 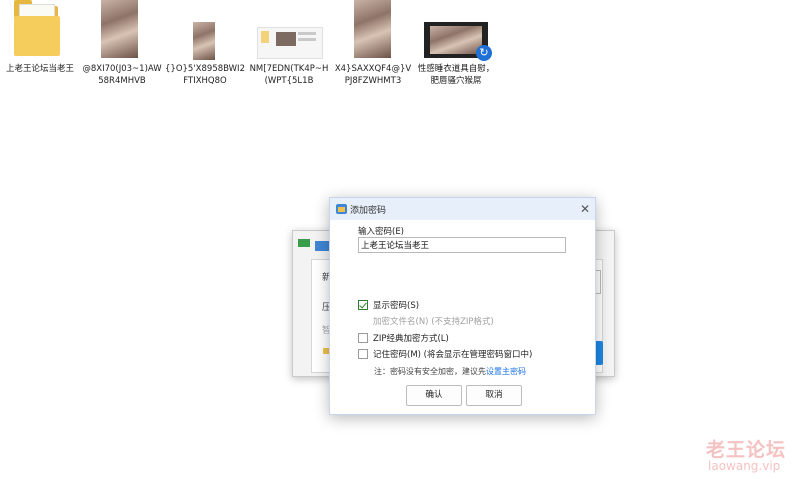 I want to click on window-titlebar, so click(x=322, y=246).